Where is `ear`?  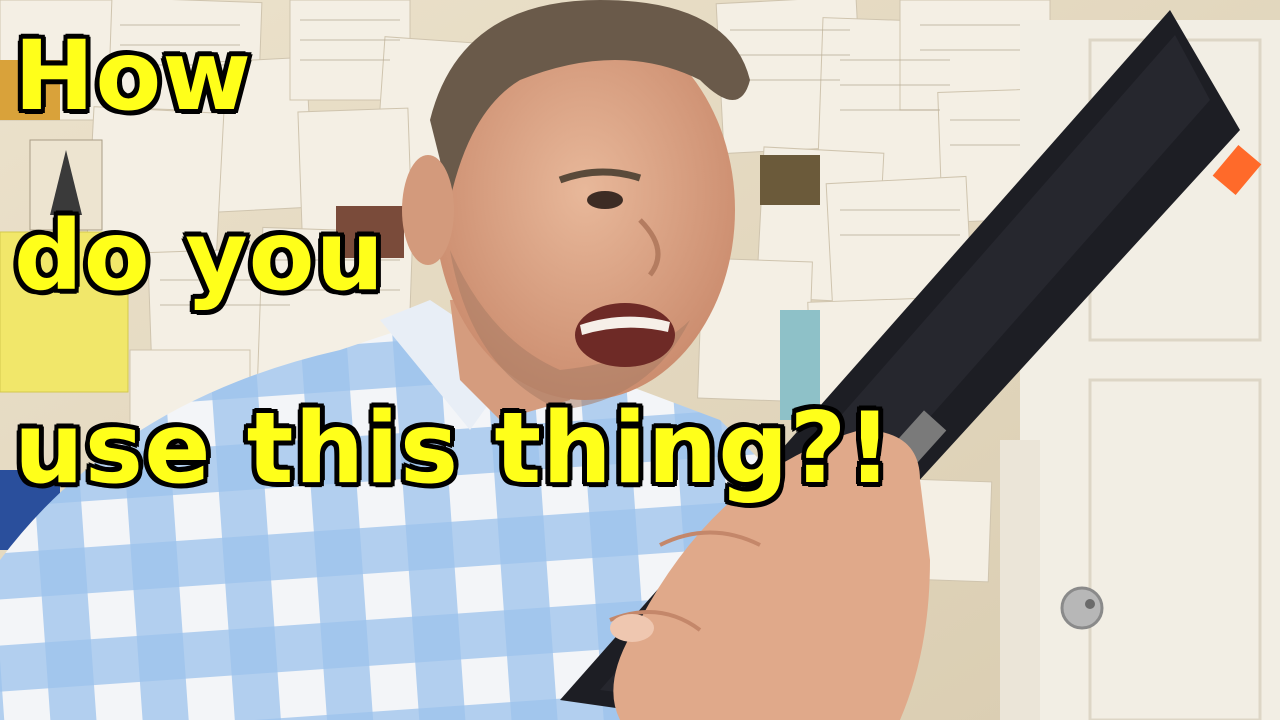
ear is located at coordinates (428, 210).